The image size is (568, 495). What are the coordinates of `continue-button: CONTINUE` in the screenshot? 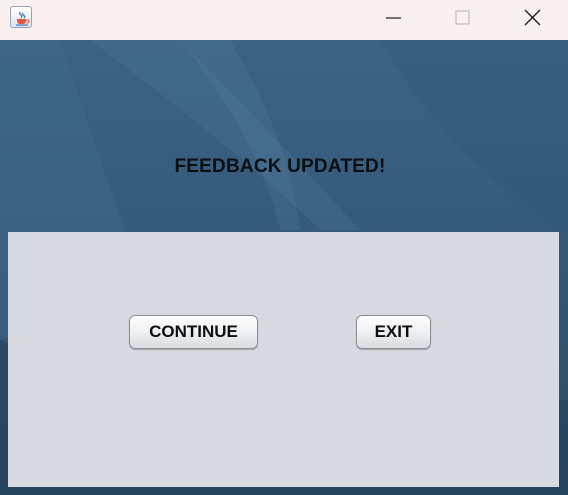 It's located at (193, 332).